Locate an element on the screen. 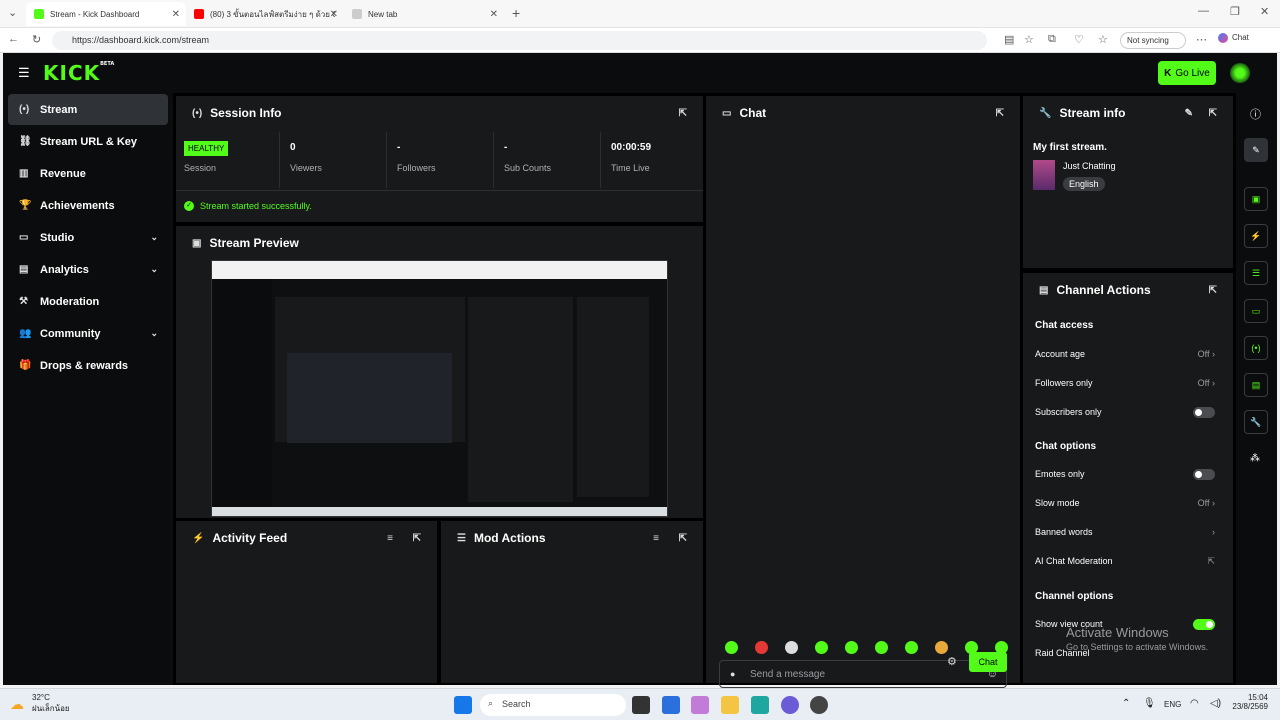  browser-essentials-icon: ♡ is located at coordinates (1079, 39).